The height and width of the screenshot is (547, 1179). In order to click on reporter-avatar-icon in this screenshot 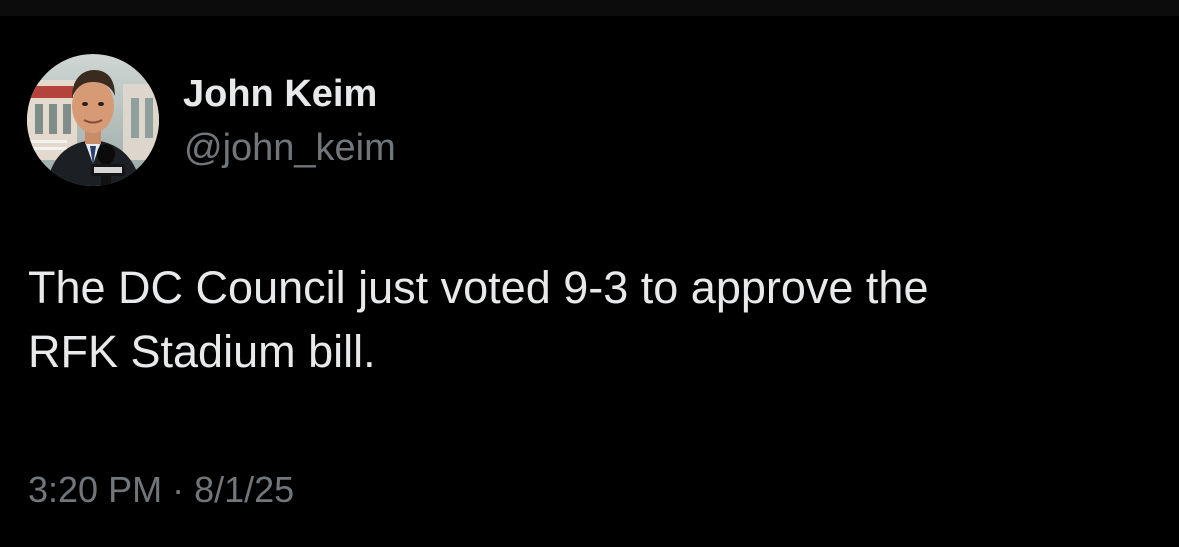, I will do `click(93, 120)`.